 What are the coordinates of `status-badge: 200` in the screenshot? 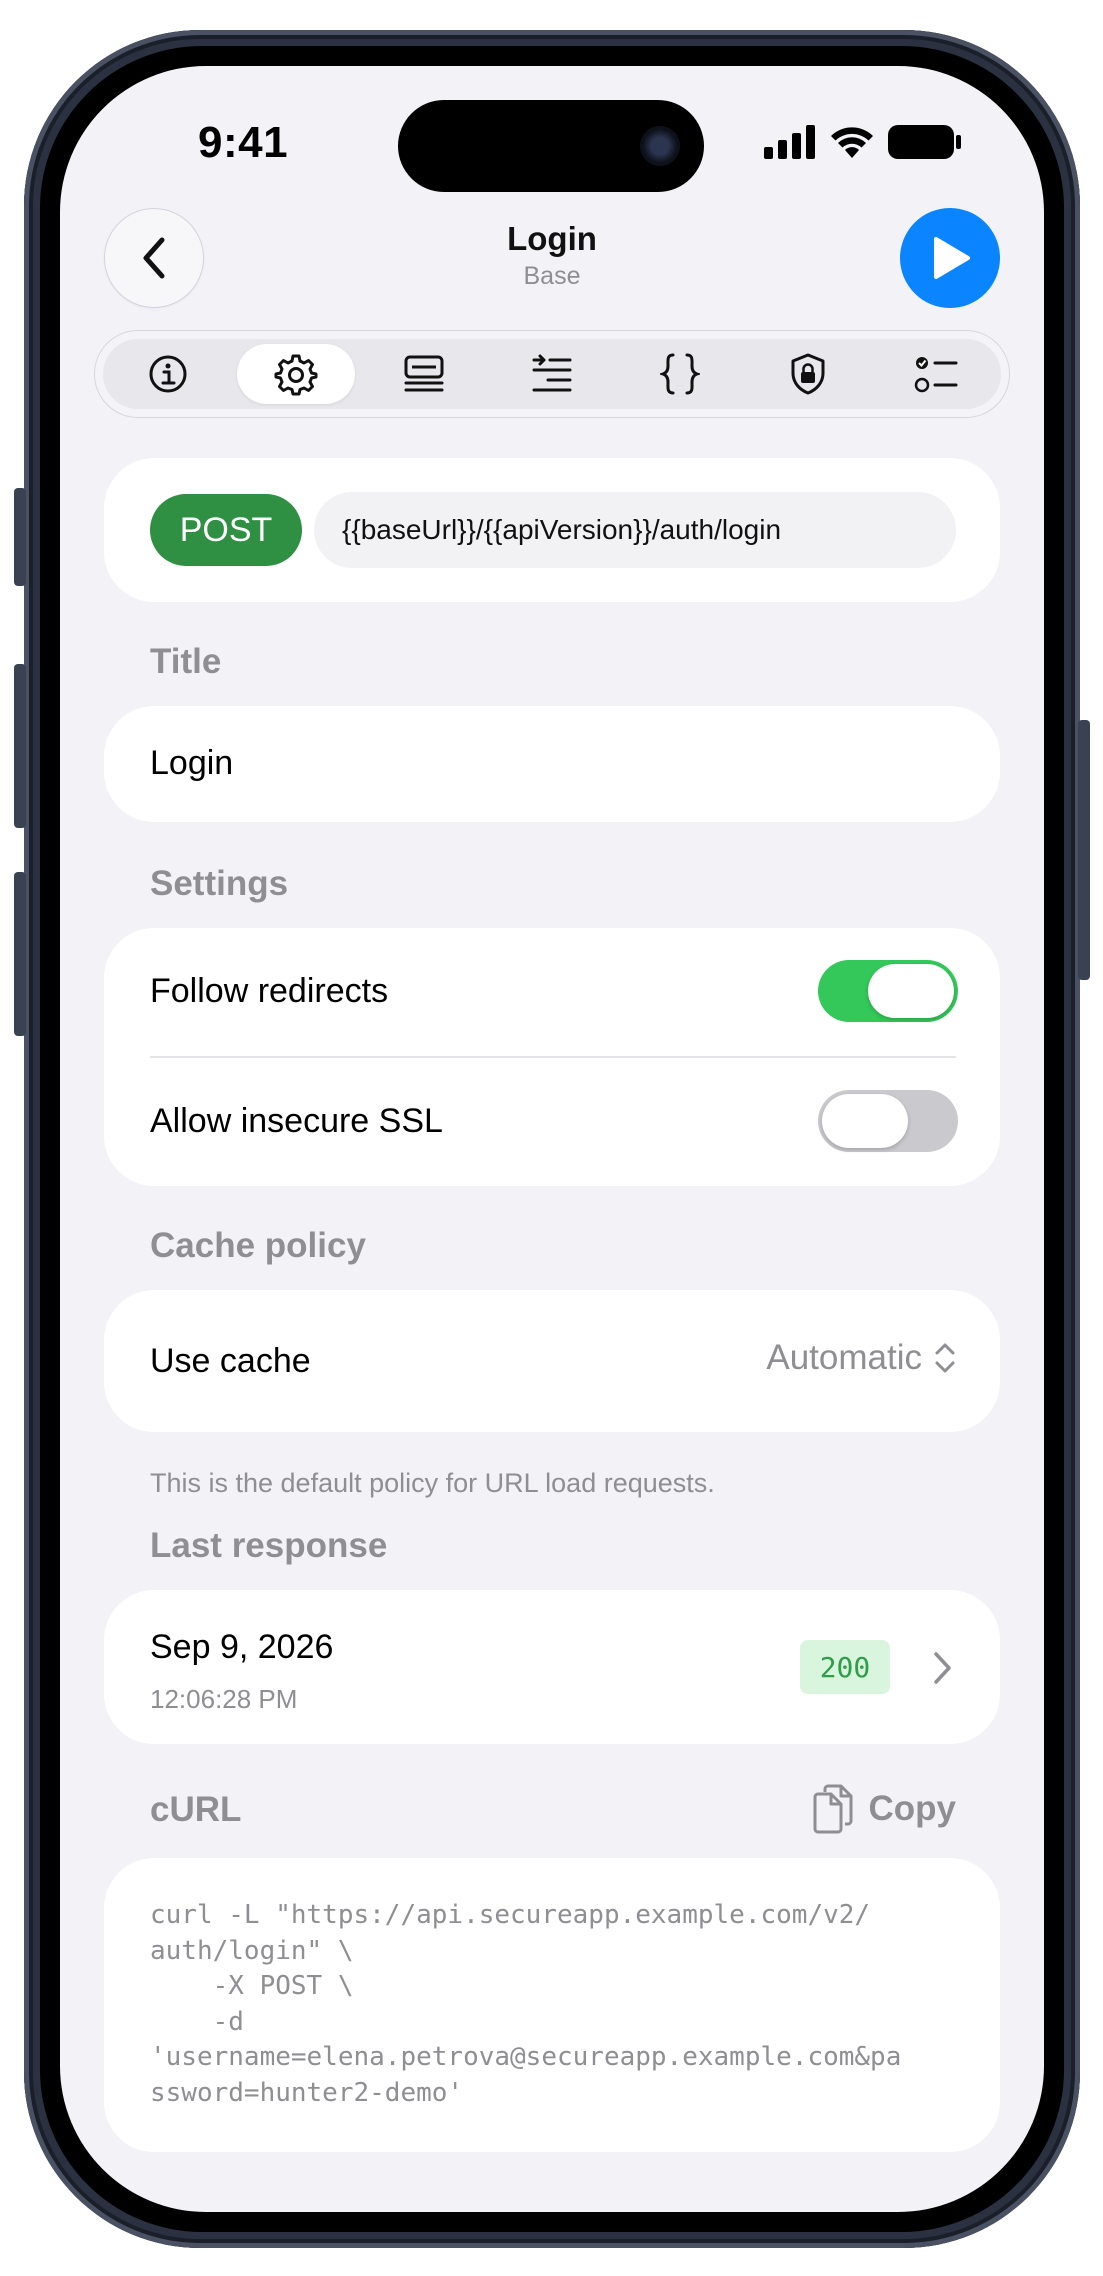 It's located at (845, 1667).